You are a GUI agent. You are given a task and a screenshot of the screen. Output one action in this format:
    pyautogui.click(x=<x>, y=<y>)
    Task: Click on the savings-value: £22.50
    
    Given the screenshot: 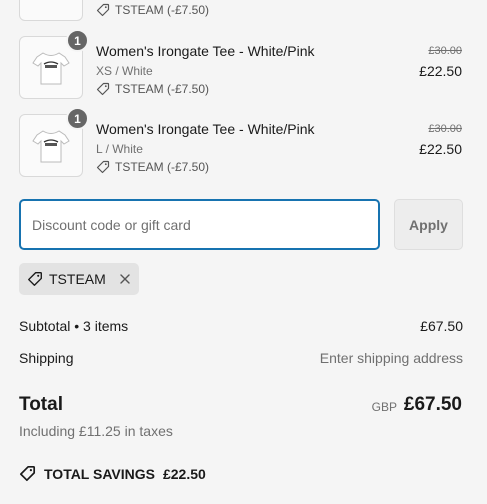 What is the action you would take?
    pyautogui.click(x=184, y=473)
    